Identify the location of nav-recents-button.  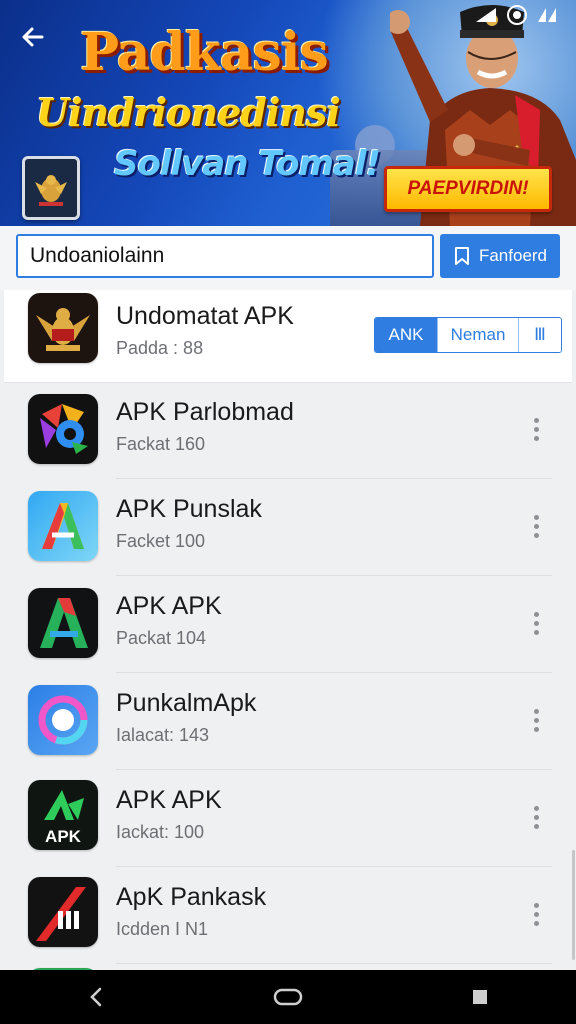
(480, 997).